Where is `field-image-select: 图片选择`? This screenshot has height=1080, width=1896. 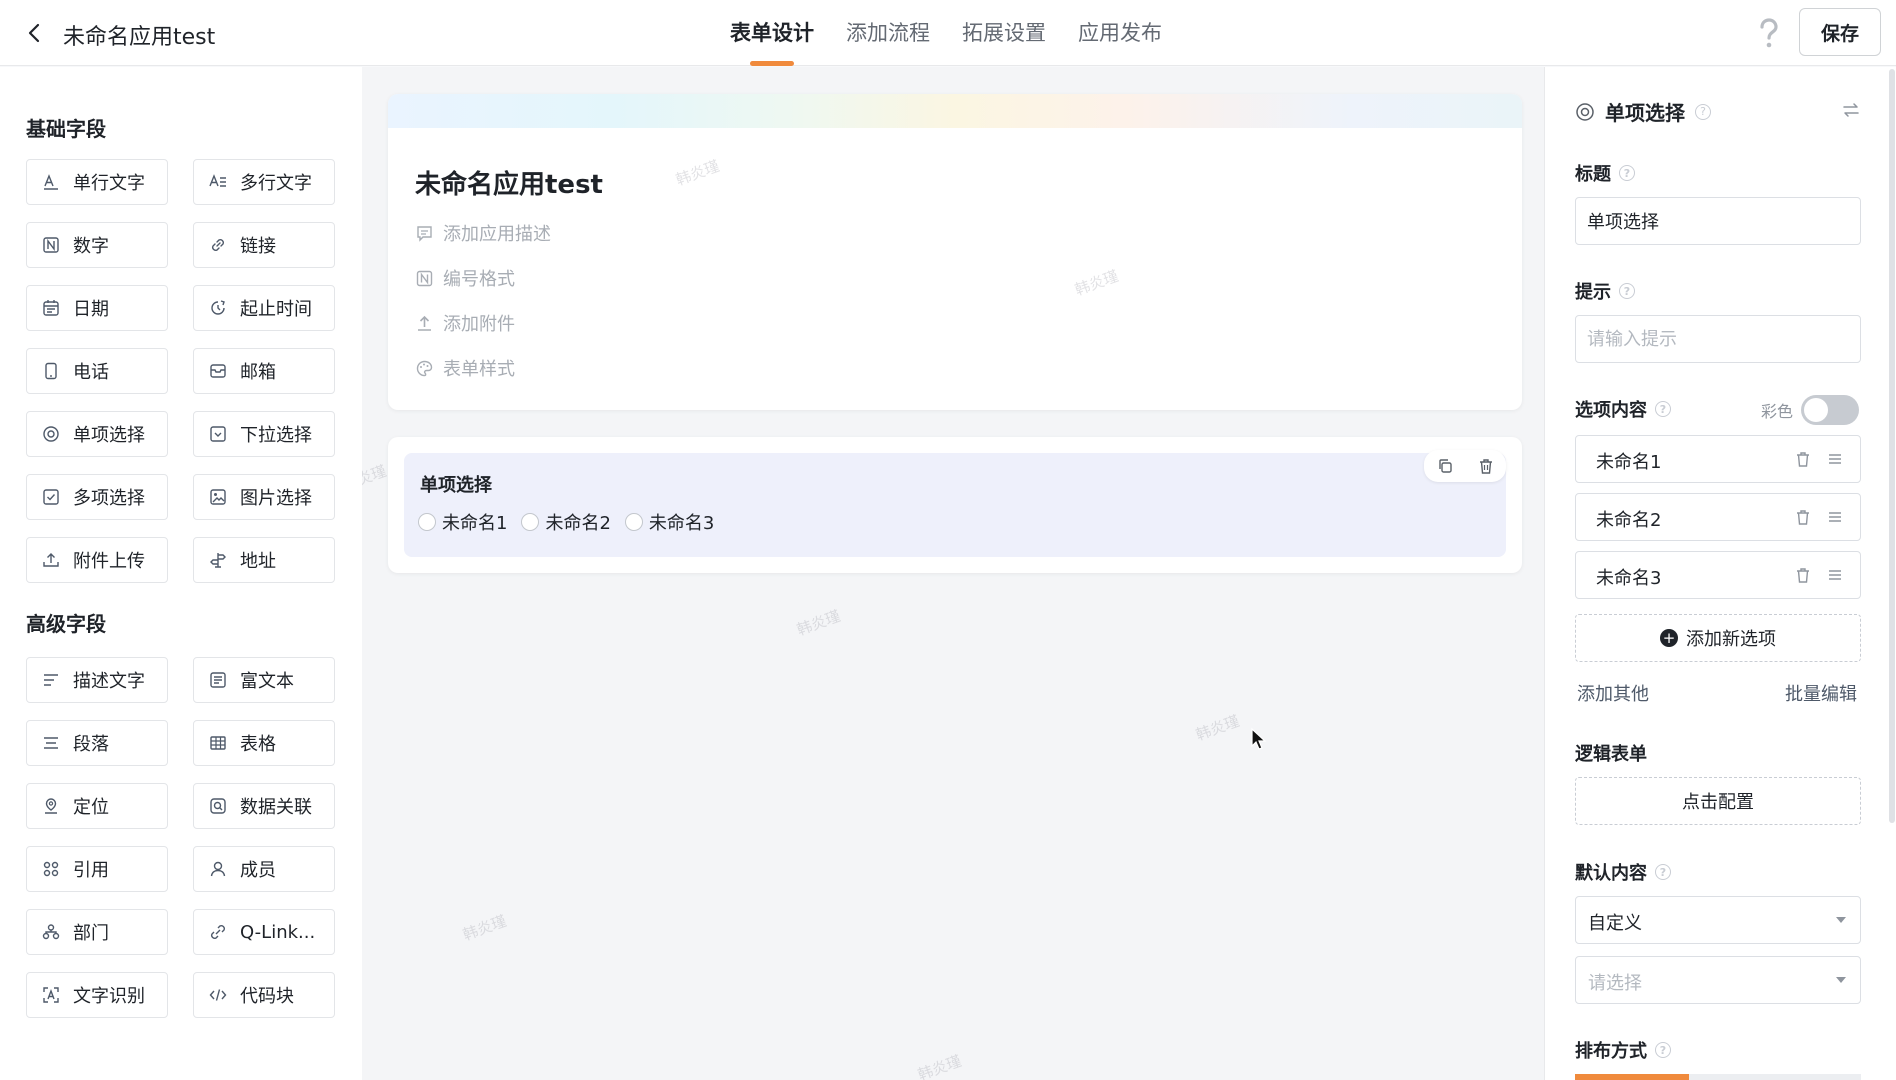 field-image-select: 图片选择 is located at coordinates (264, 497).